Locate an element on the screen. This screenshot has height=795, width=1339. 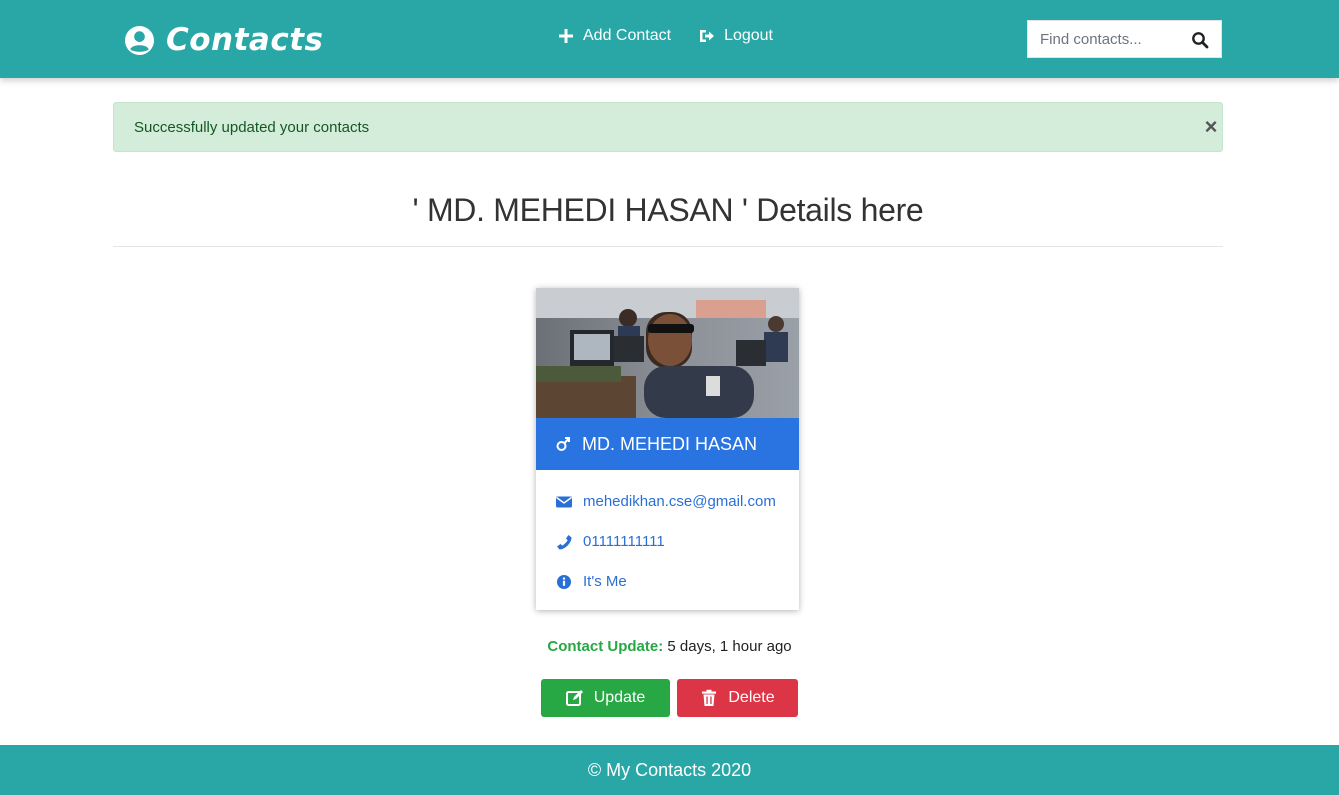
envelope-icon is located at coordinates (564, 501).